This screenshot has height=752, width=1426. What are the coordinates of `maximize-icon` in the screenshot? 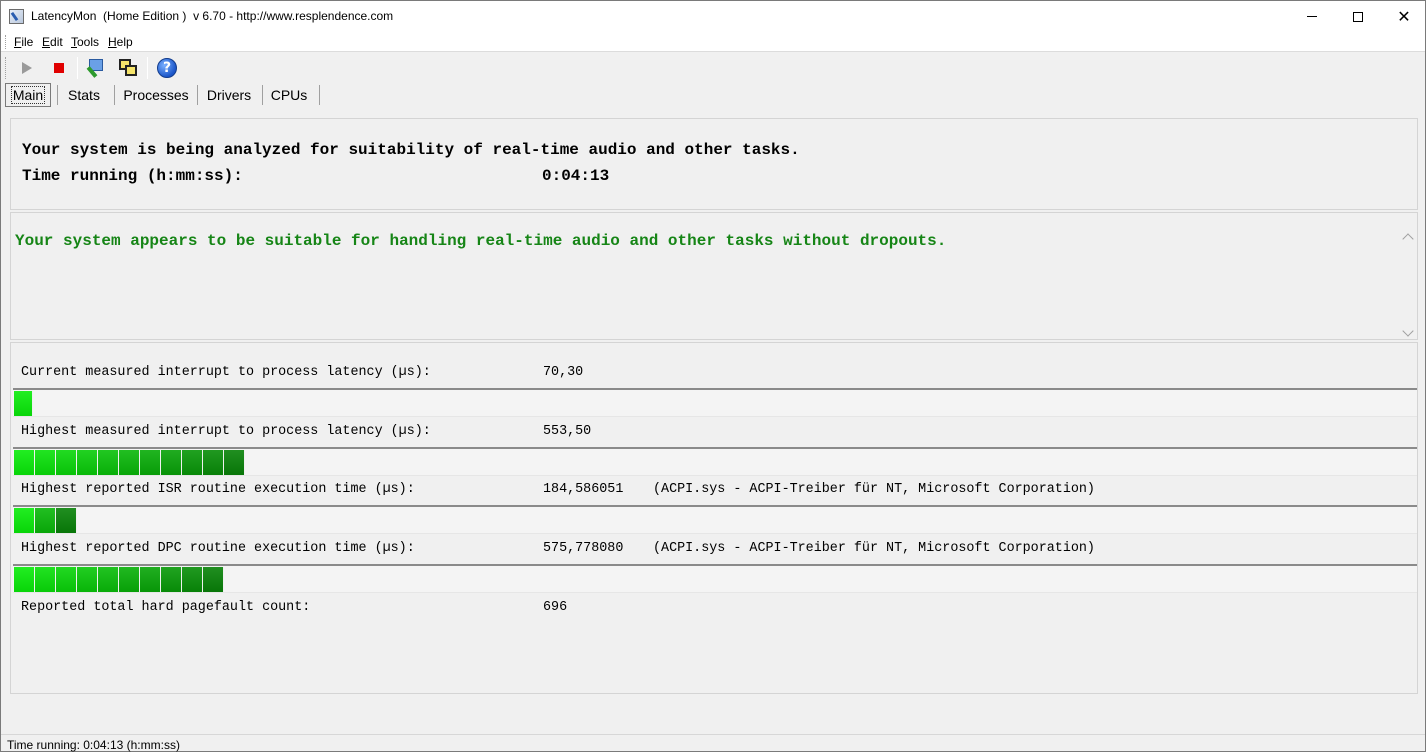 It's located at (1358, 16).